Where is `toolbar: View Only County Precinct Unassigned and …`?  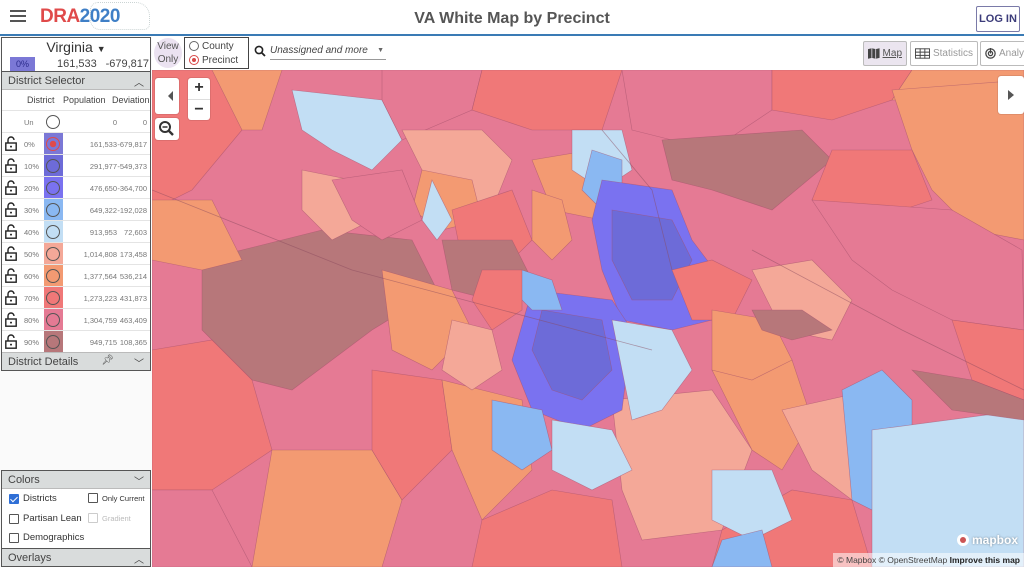 toolbar: View Only County Precinct Unassigned and … is located at coordinates (588, 53).